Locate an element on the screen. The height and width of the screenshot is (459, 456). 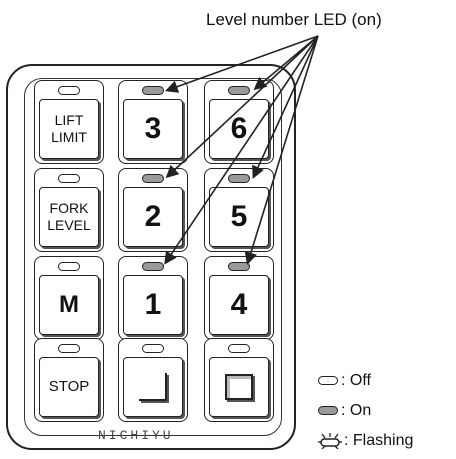
legend-off: : Off is located at coordinates (344, 381).